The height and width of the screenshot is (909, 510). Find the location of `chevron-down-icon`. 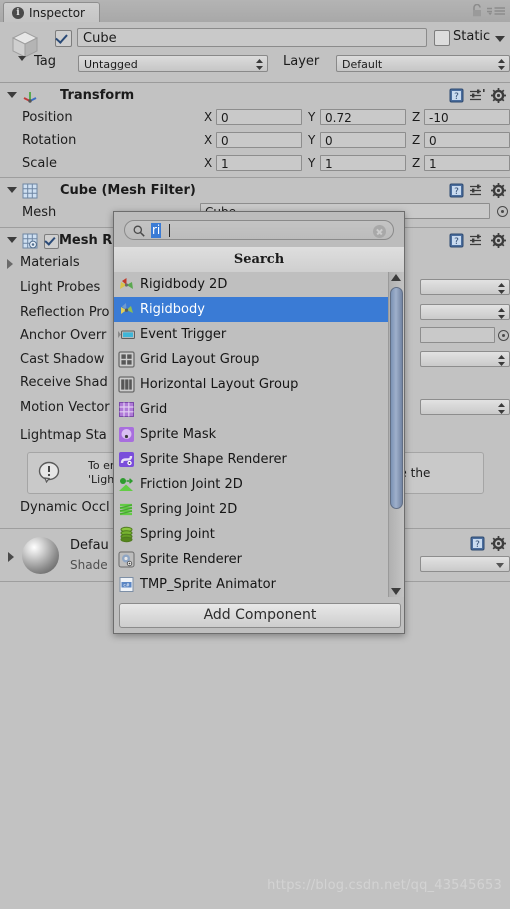

chevron-down-icon is located at coordinates (500, 565).